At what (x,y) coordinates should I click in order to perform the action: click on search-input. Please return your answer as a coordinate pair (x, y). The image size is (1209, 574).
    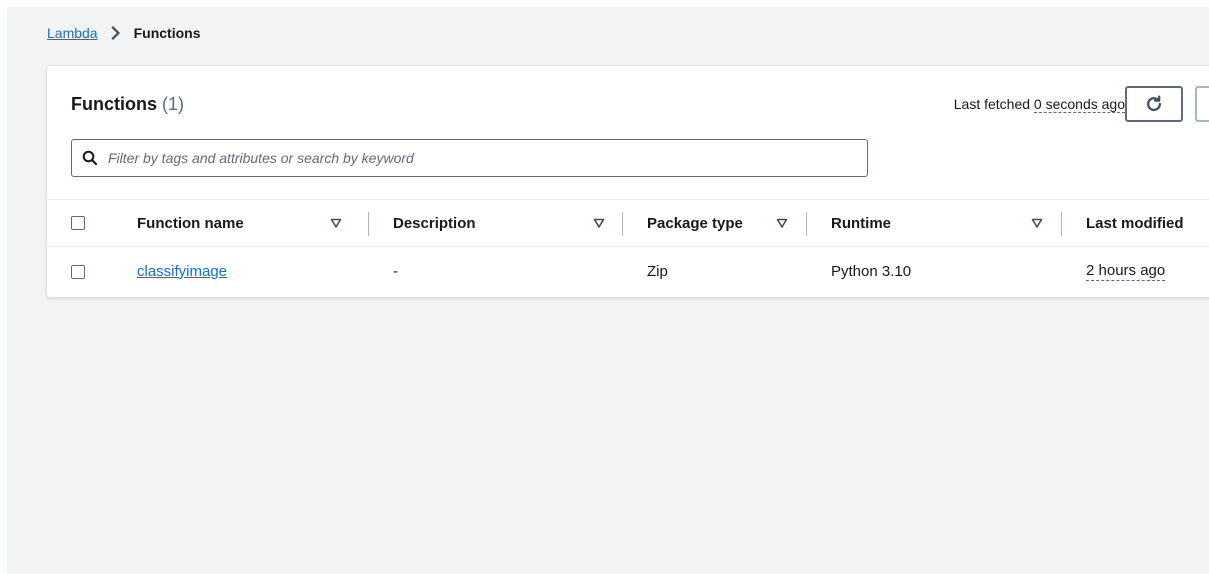
    Looking at the image, I should click on (486, 158).